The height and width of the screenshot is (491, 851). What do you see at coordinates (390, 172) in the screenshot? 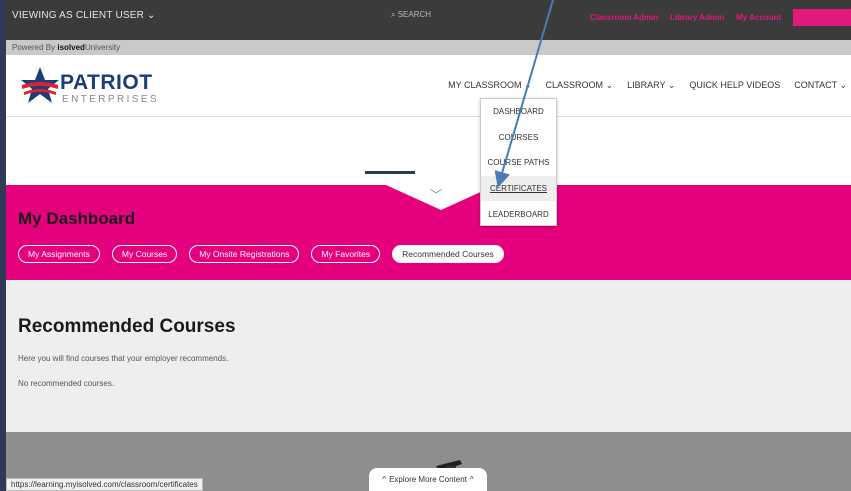
I see `banner-image-edge` at bounding box center [390, 172].